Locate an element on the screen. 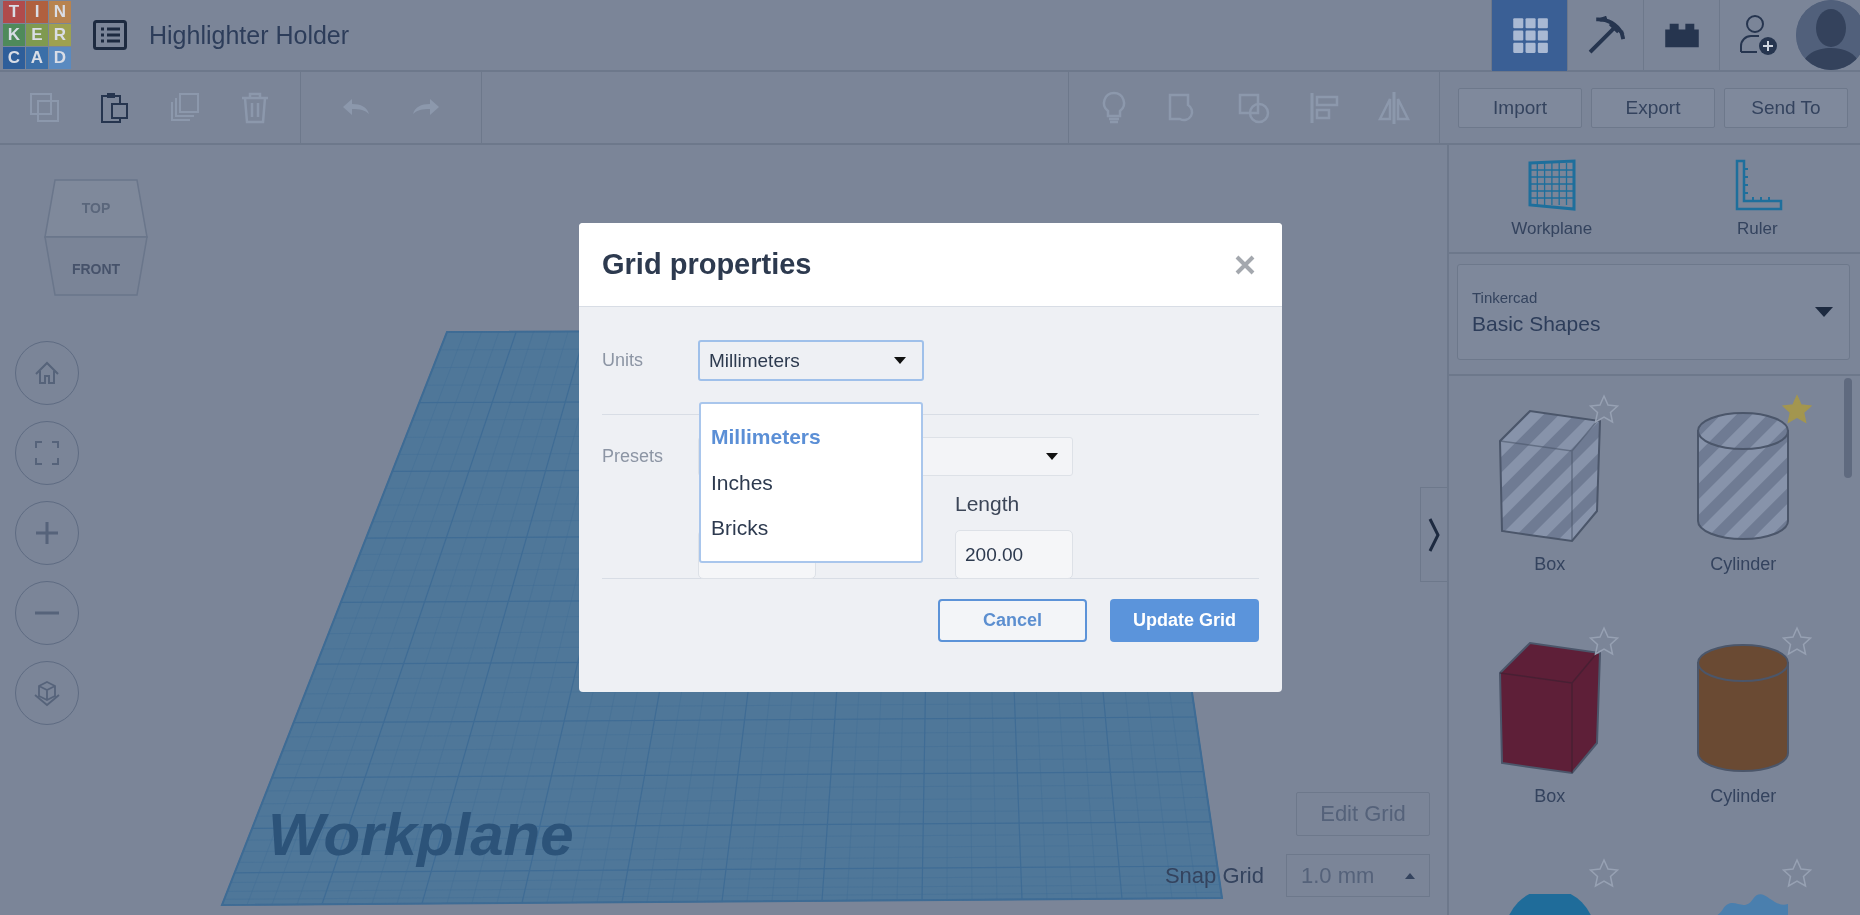 Image resolution: width=1860 pixels, height=915 pixels. logo-letter: T is located at coordinates (14, 12).